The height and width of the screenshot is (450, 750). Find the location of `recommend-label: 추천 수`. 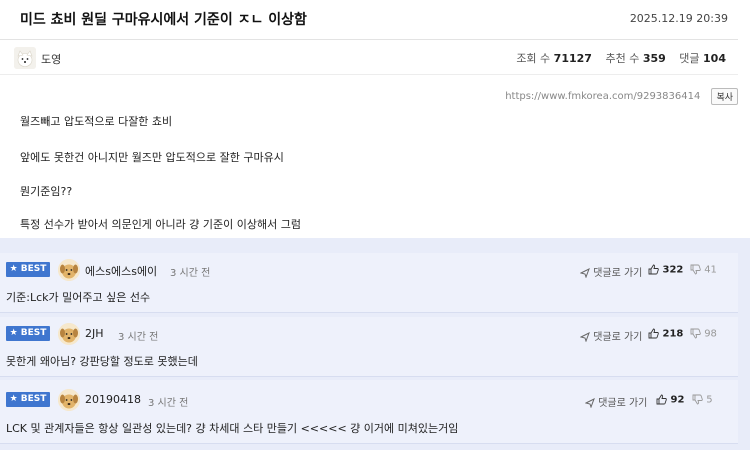

recommend-label: 추천 수 is located at coordinates (622, 58).